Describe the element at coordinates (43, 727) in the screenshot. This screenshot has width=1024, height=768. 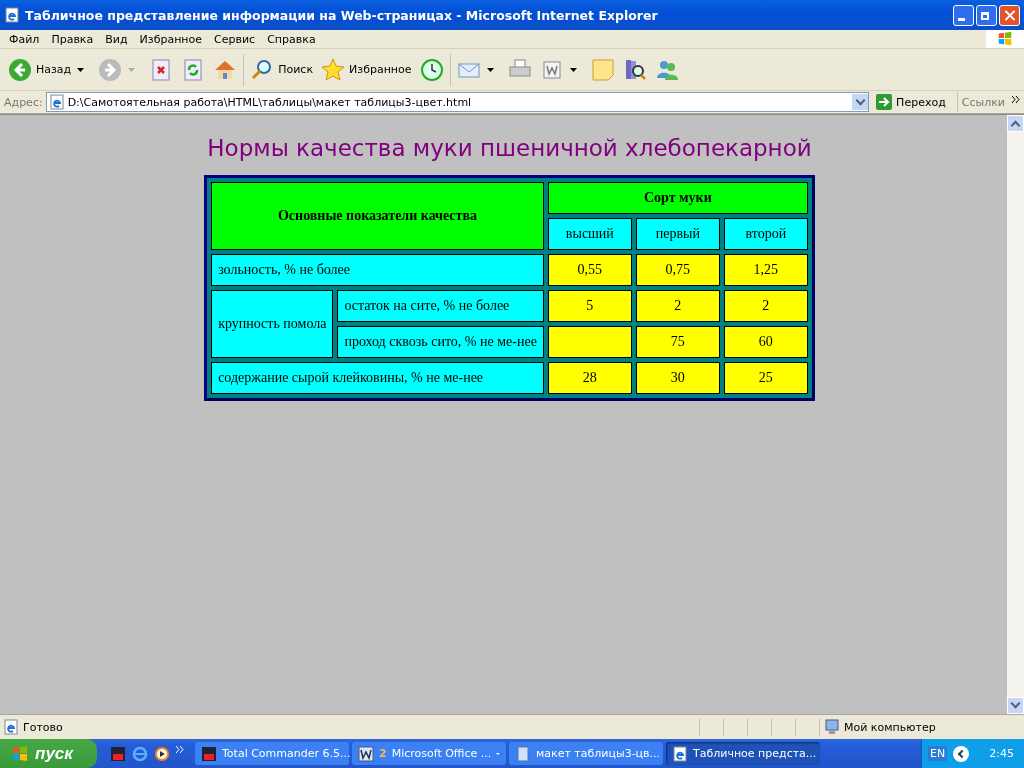
I see `status-text: Готово` at that location.